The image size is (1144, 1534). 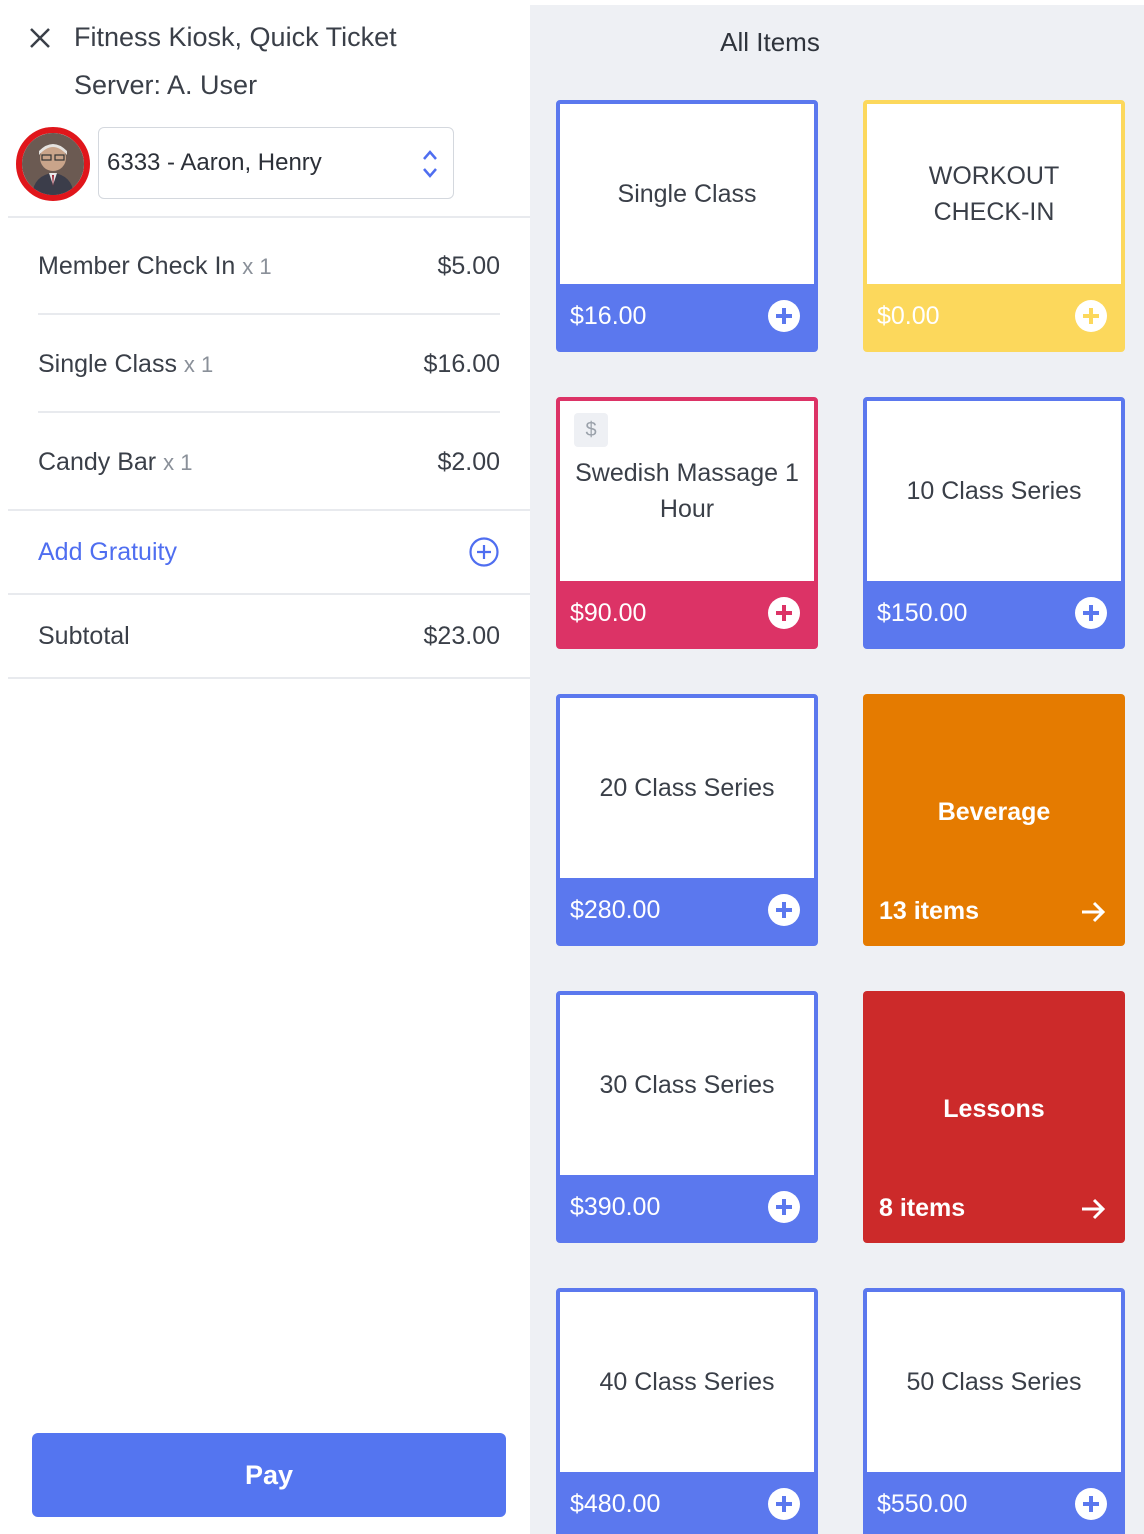 I want to click on member-photo-icon, so click(x=53, y=164).